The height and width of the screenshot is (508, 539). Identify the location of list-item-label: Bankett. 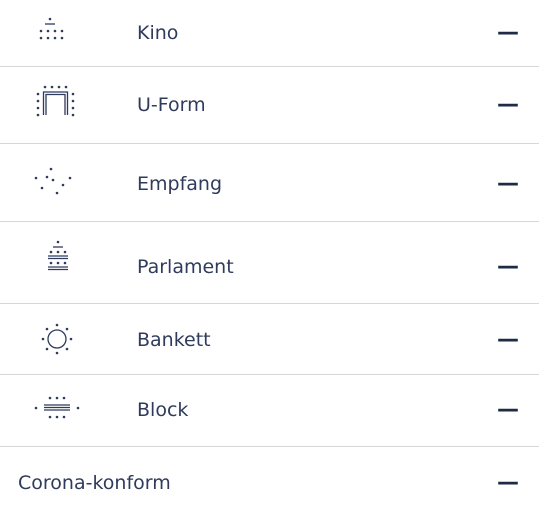
(174, 340).